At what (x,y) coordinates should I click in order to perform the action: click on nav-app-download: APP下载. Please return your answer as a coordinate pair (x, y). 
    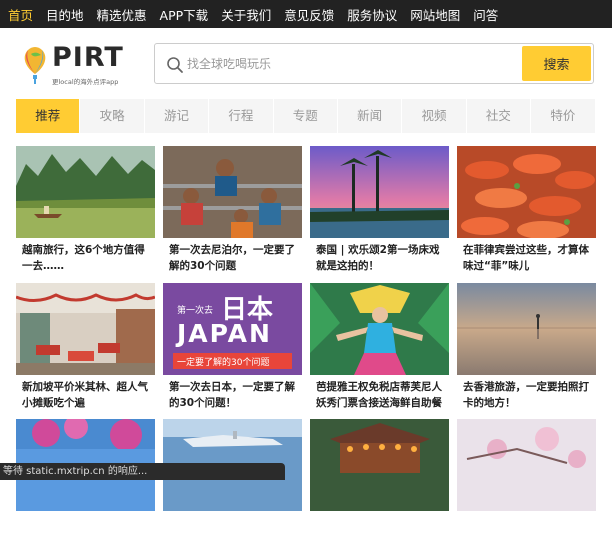
    Looking at the image, I should click on (184, 14).